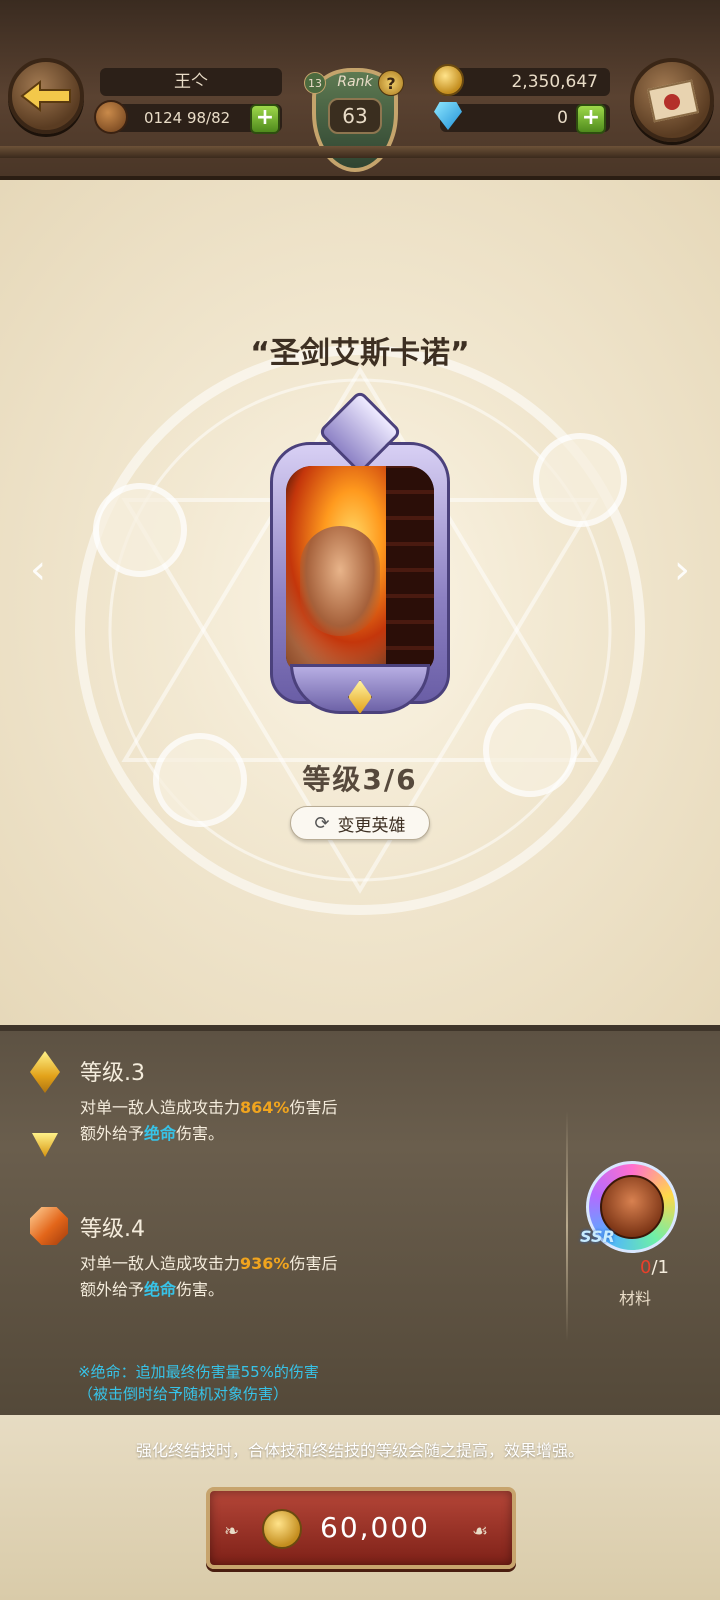 Image resolution: width=720 pixels, height=1600 pixels. Describe the element at coordinates (634, 1298) in the screenshot. I see `material-label: 材料` at that location.